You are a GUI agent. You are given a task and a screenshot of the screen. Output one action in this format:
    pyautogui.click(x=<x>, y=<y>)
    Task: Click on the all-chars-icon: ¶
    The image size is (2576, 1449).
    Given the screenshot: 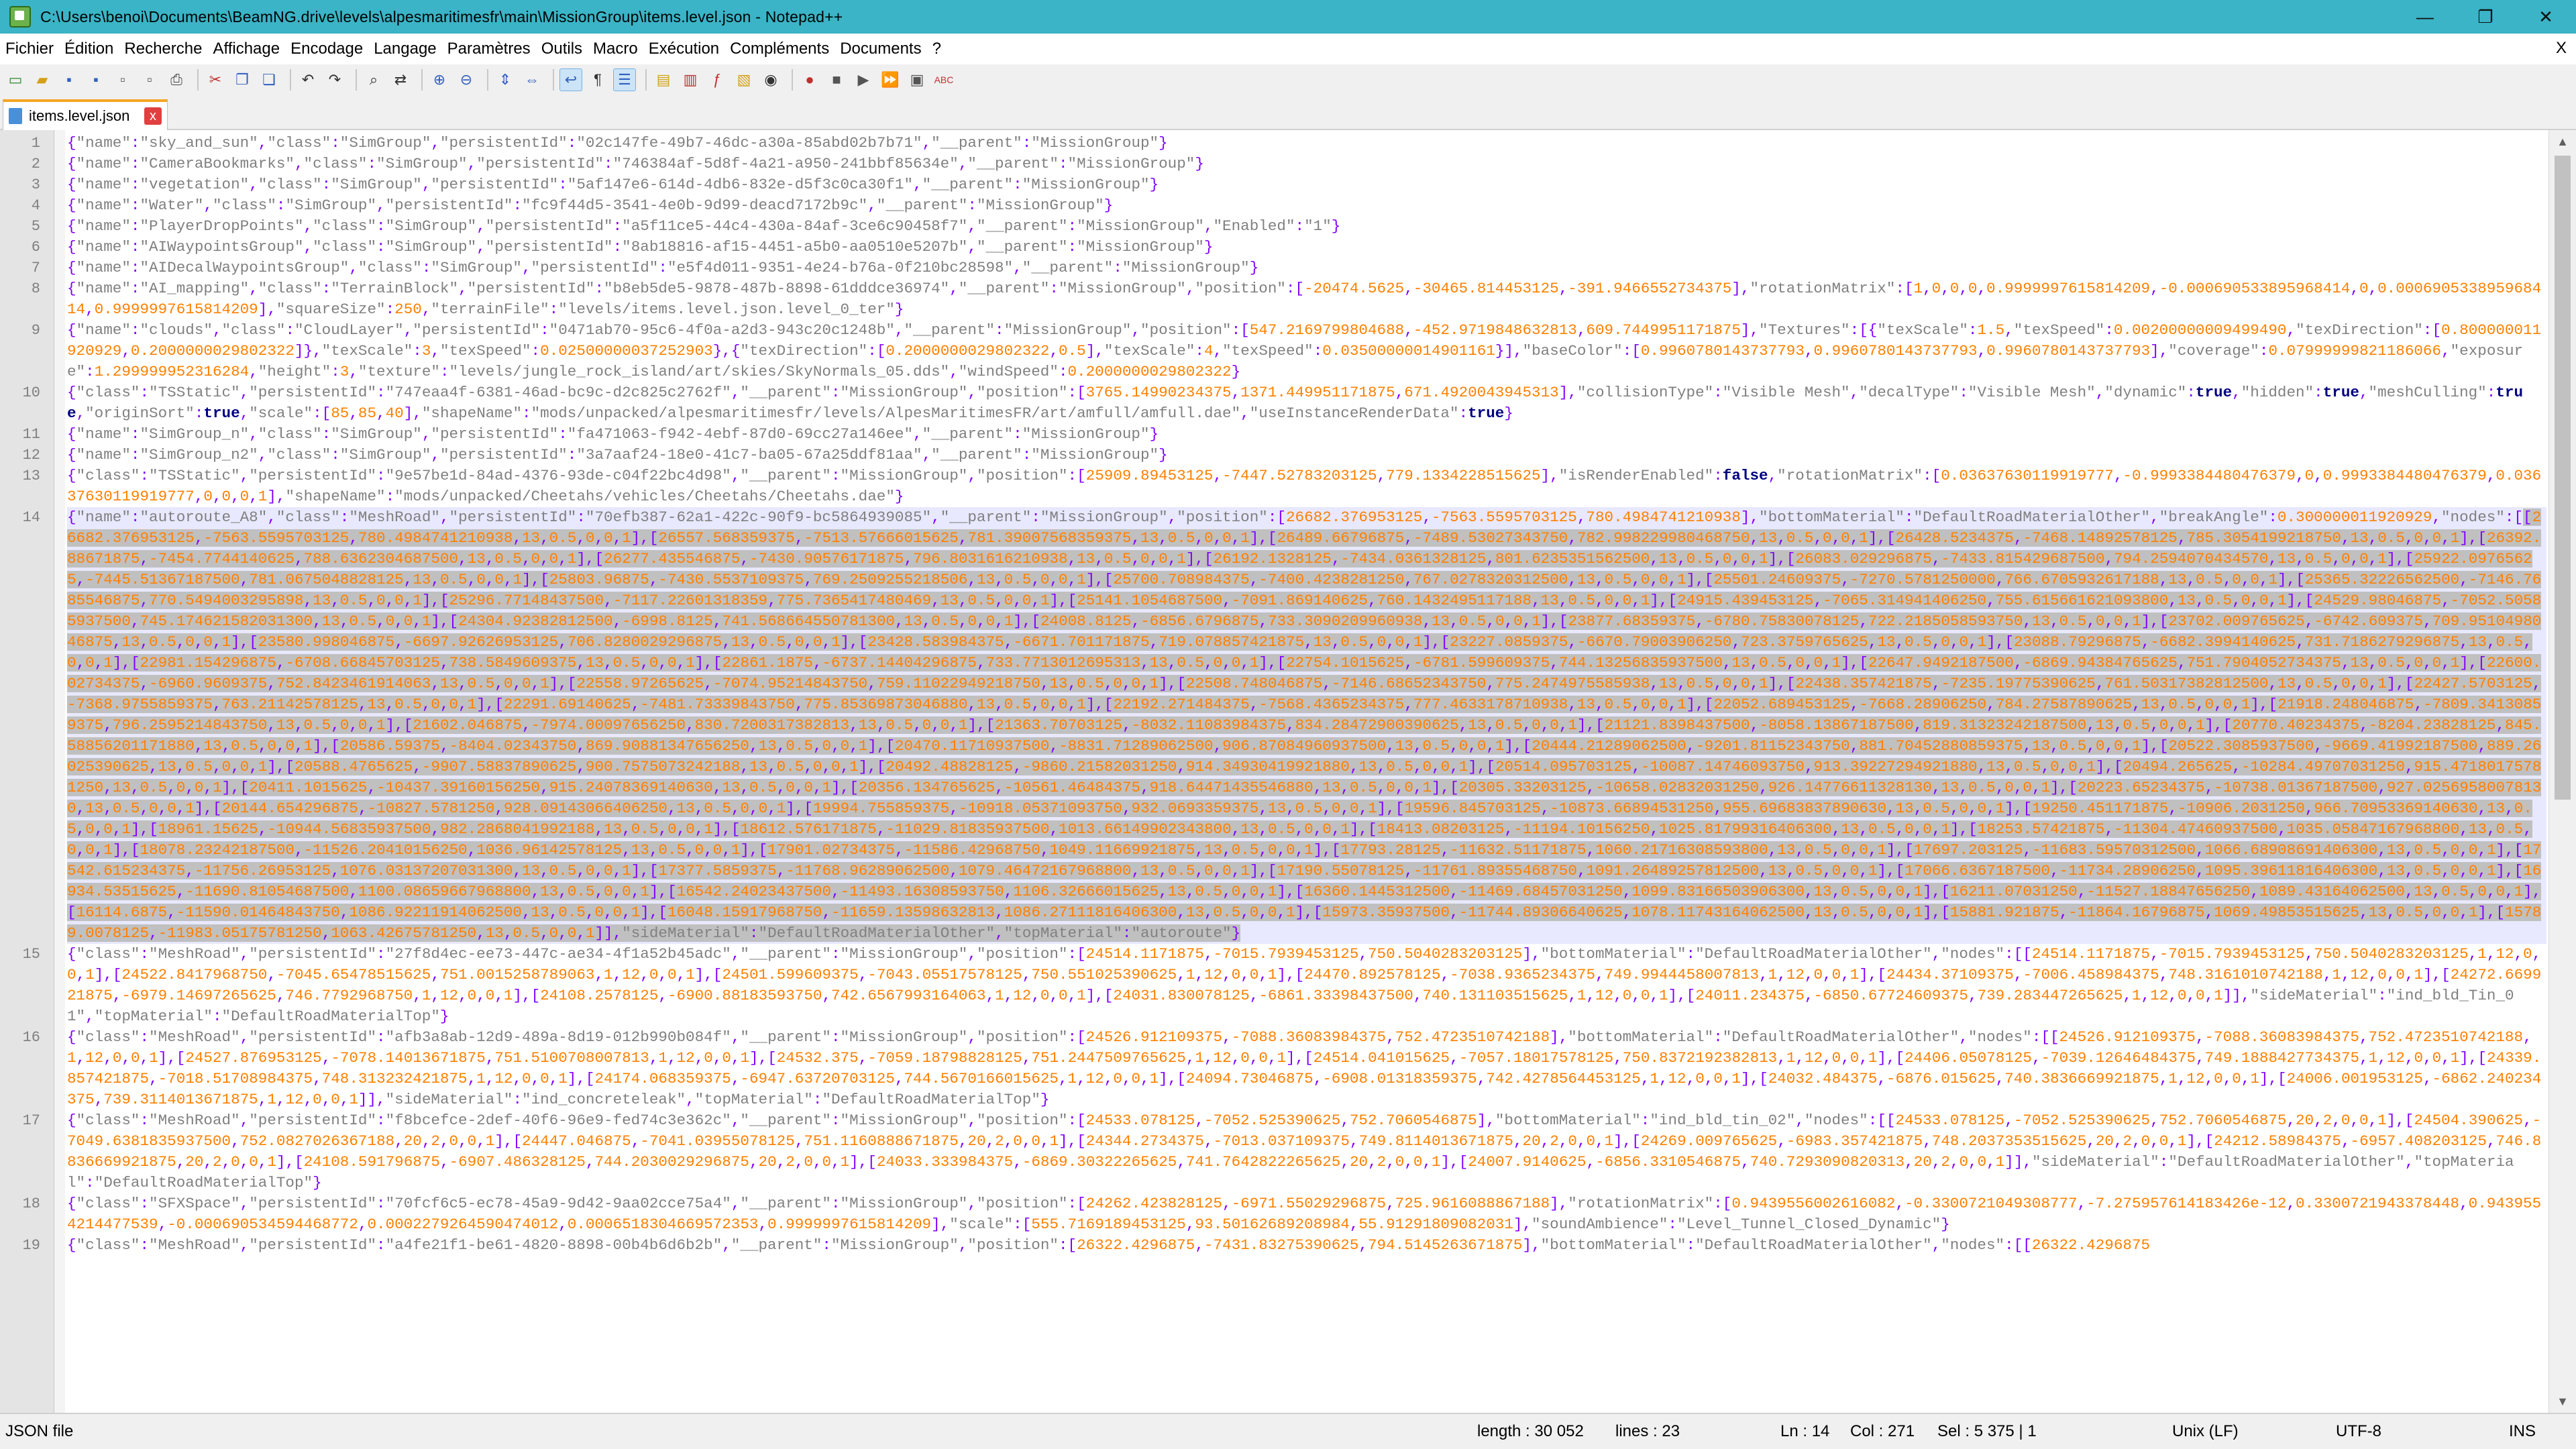 What is the action you would take?
    pyautogui.click(x=597, y=79)
    